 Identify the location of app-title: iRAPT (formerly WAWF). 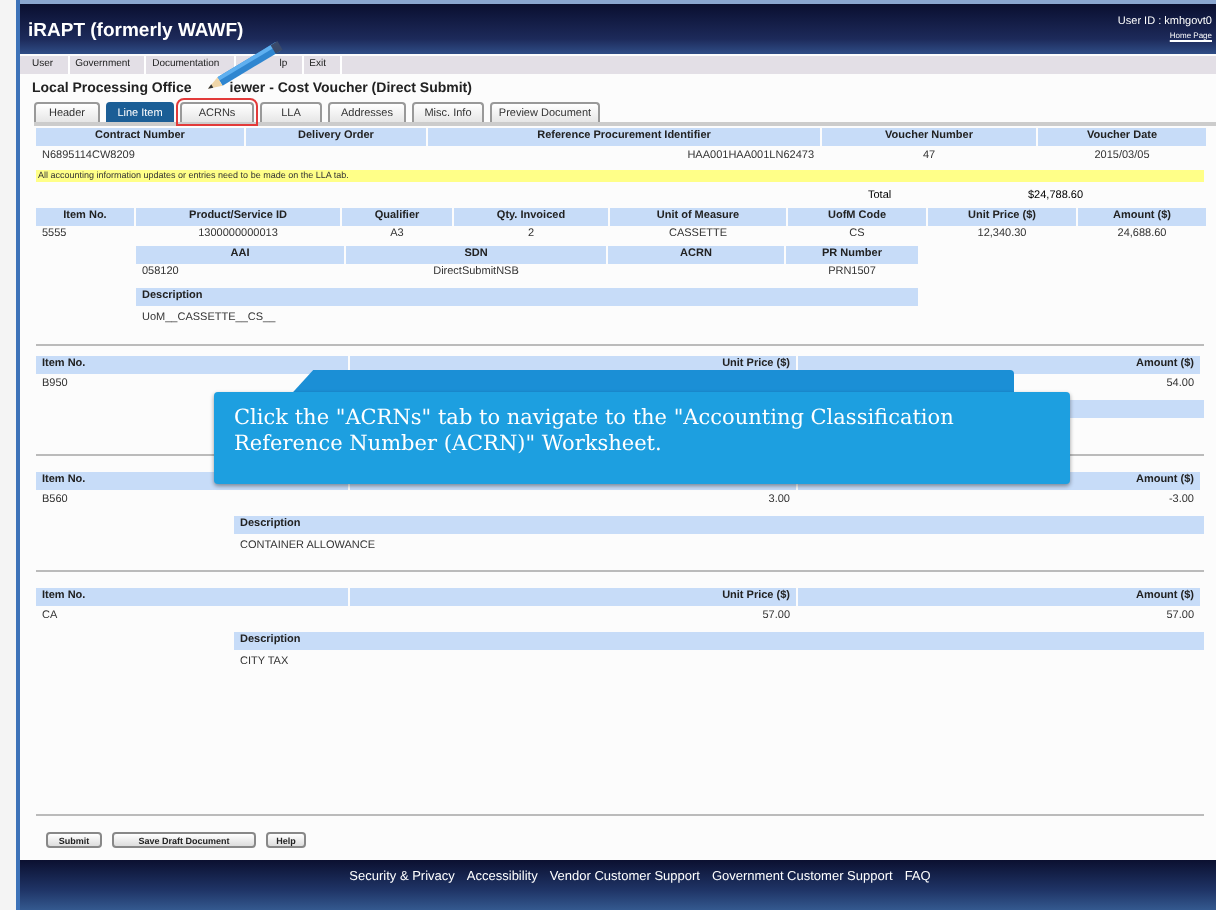
(136, 31).